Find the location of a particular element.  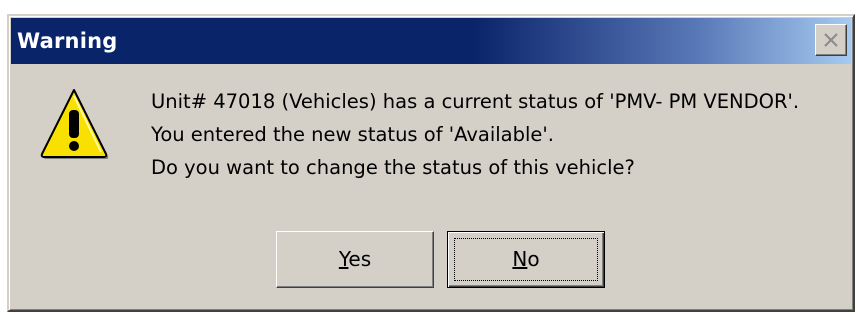

no-button-label: No is located at coordinates (526, 259).